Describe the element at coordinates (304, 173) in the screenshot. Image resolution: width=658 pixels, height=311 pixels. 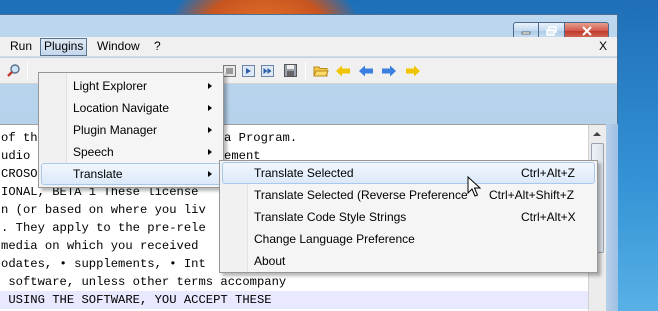
I see `menu-item-label: Translate Selected` at that location.